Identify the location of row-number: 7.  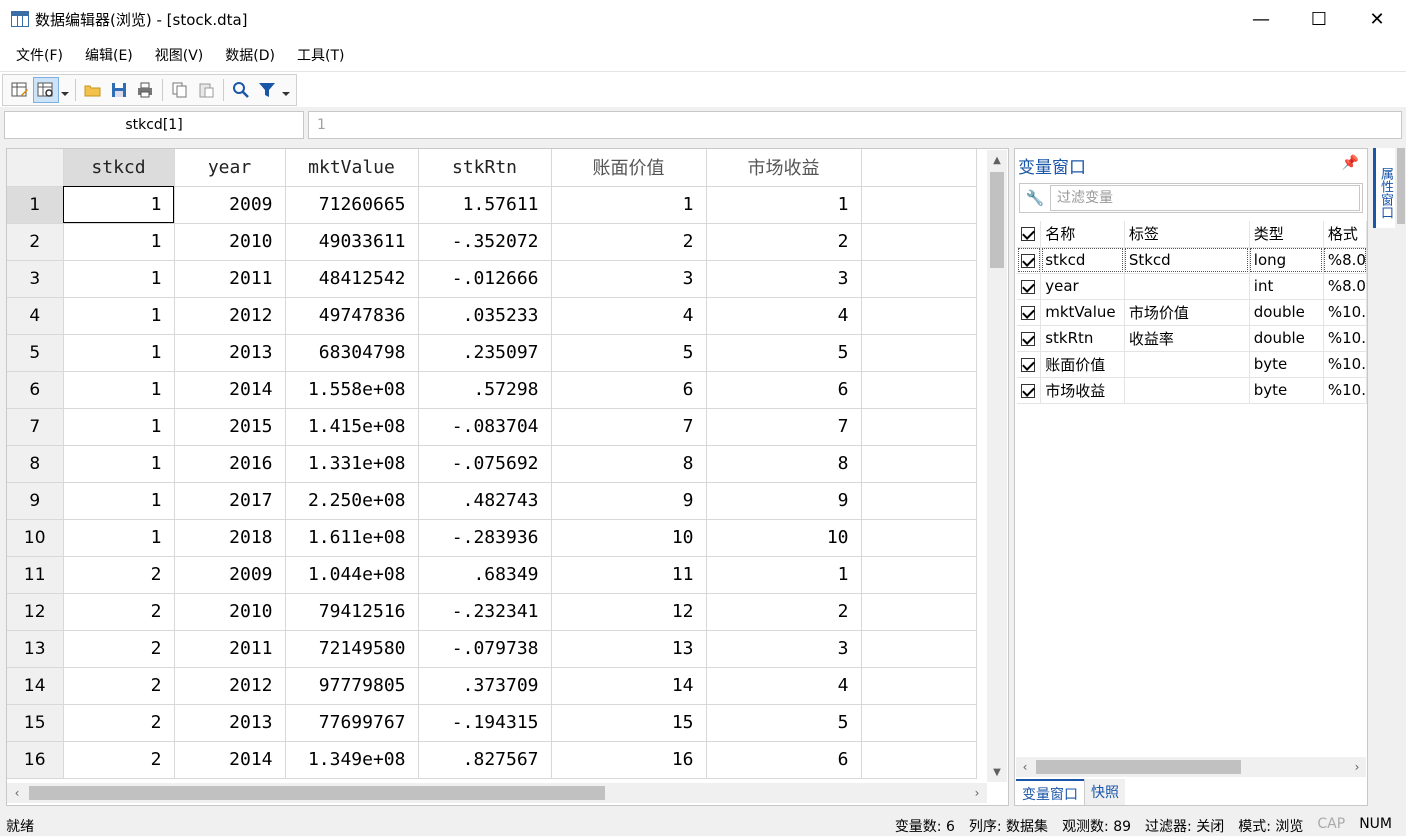
(35, 427).